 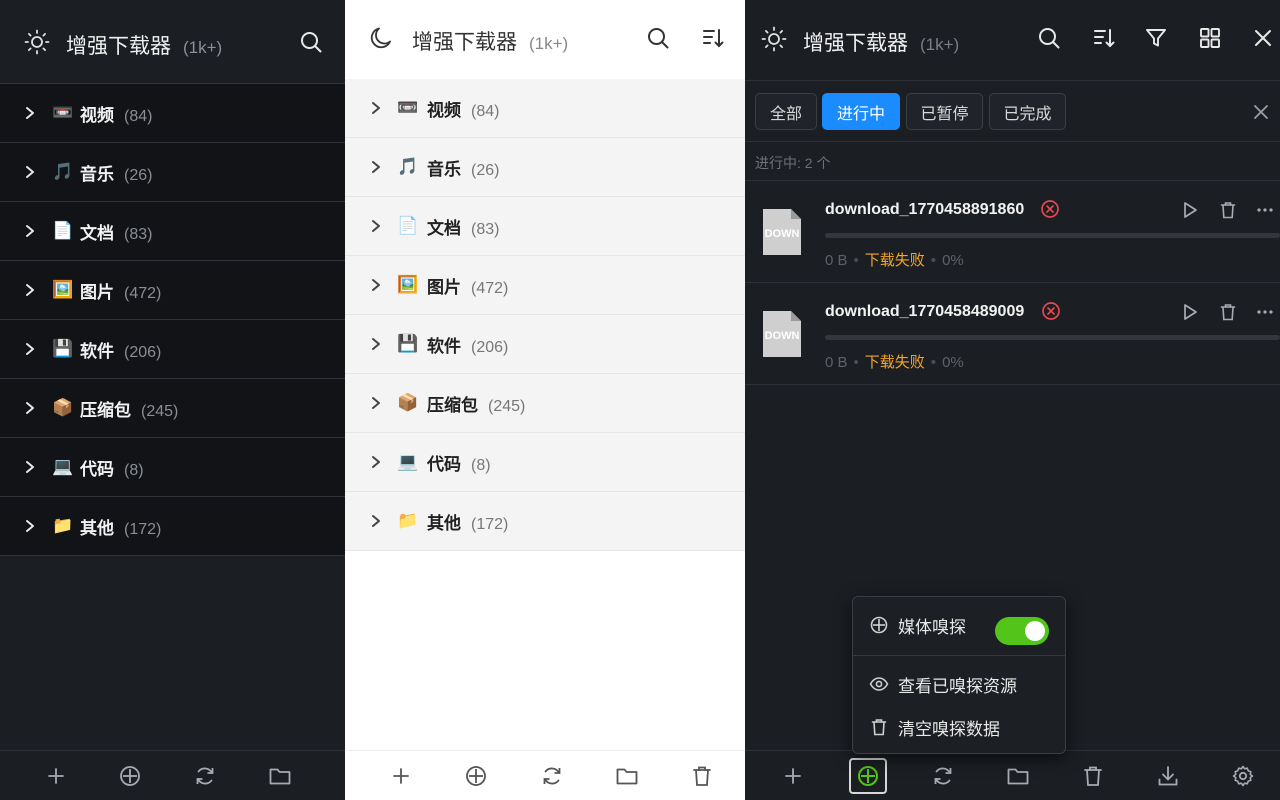 I want to click on download-button, so click(x=1168, y=776).